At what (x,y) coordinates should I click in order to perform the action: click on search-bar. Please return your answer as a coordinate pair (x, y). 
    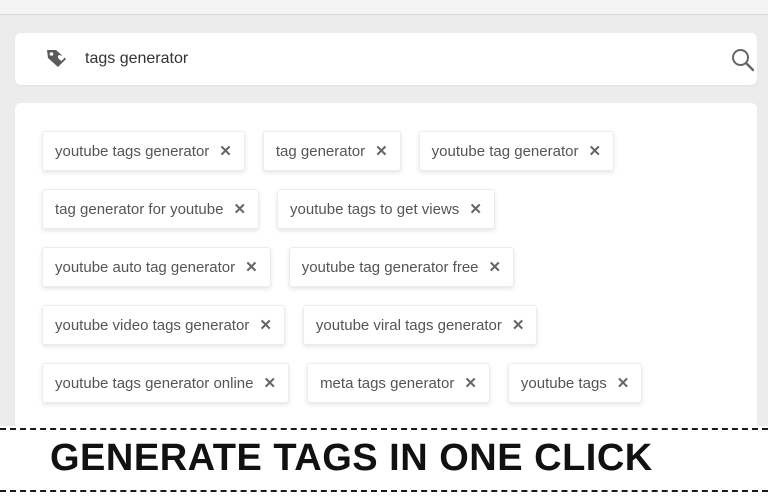
    Looking at the image, I should click on (386, 59).